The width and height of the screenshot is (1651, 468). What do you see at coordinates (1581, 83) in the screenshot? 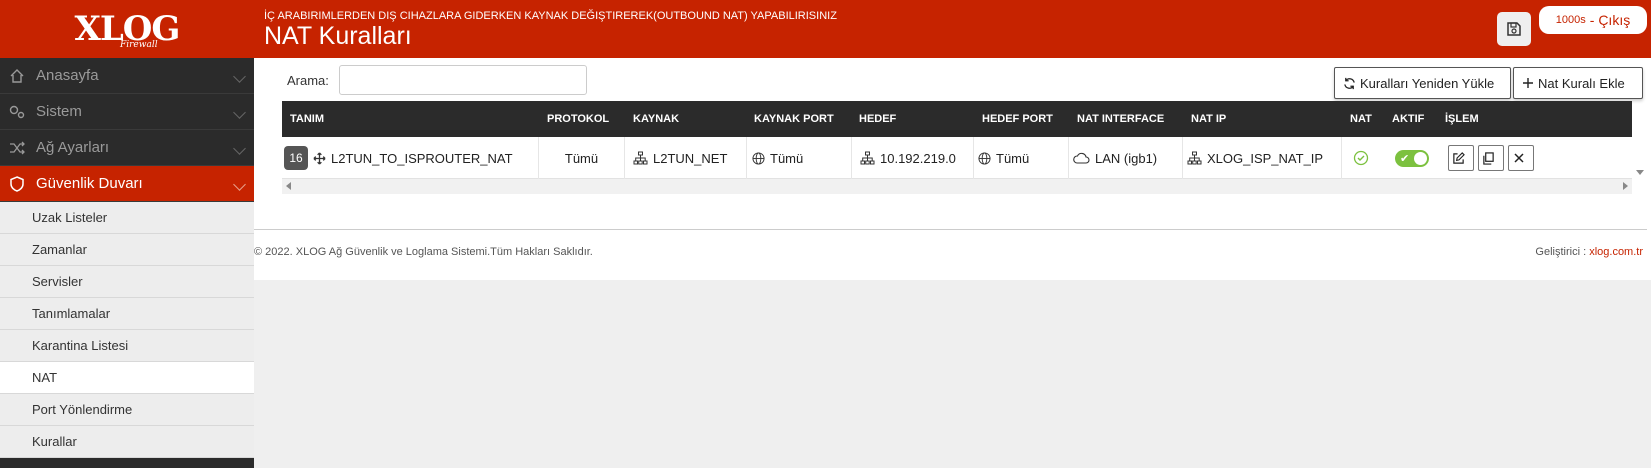
I see `add-nat-rule-label: Nat Kuralı Ekle` at bounding box center [1581, 83].